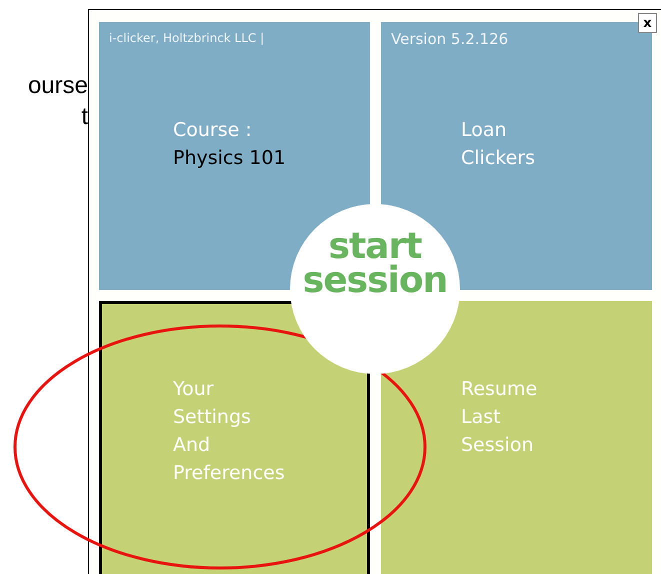 The image size is (661, 574). I want to click on tile-label: Loan Clickers, so click(498, 144).